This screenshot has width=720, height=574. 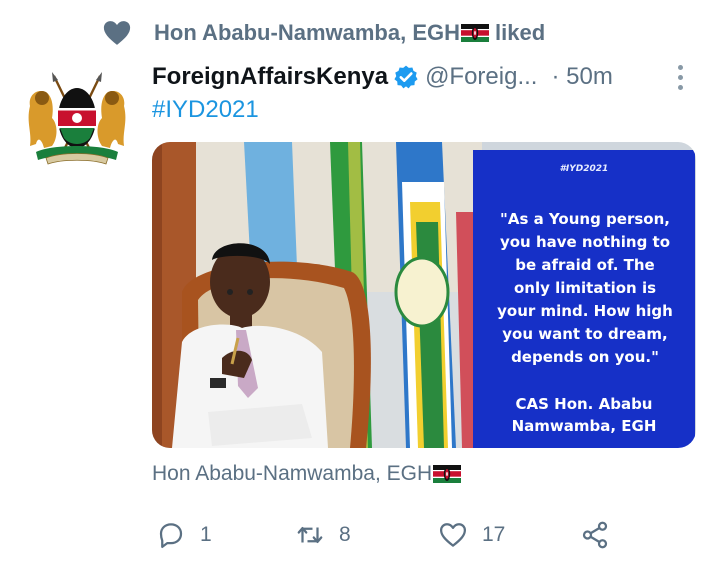 What do you see at coordinates (307, 32) in the screenshot?
I see `liked-by-user: Hon Ababu-Namwamba, EGH` at bounding box center [307, 32].